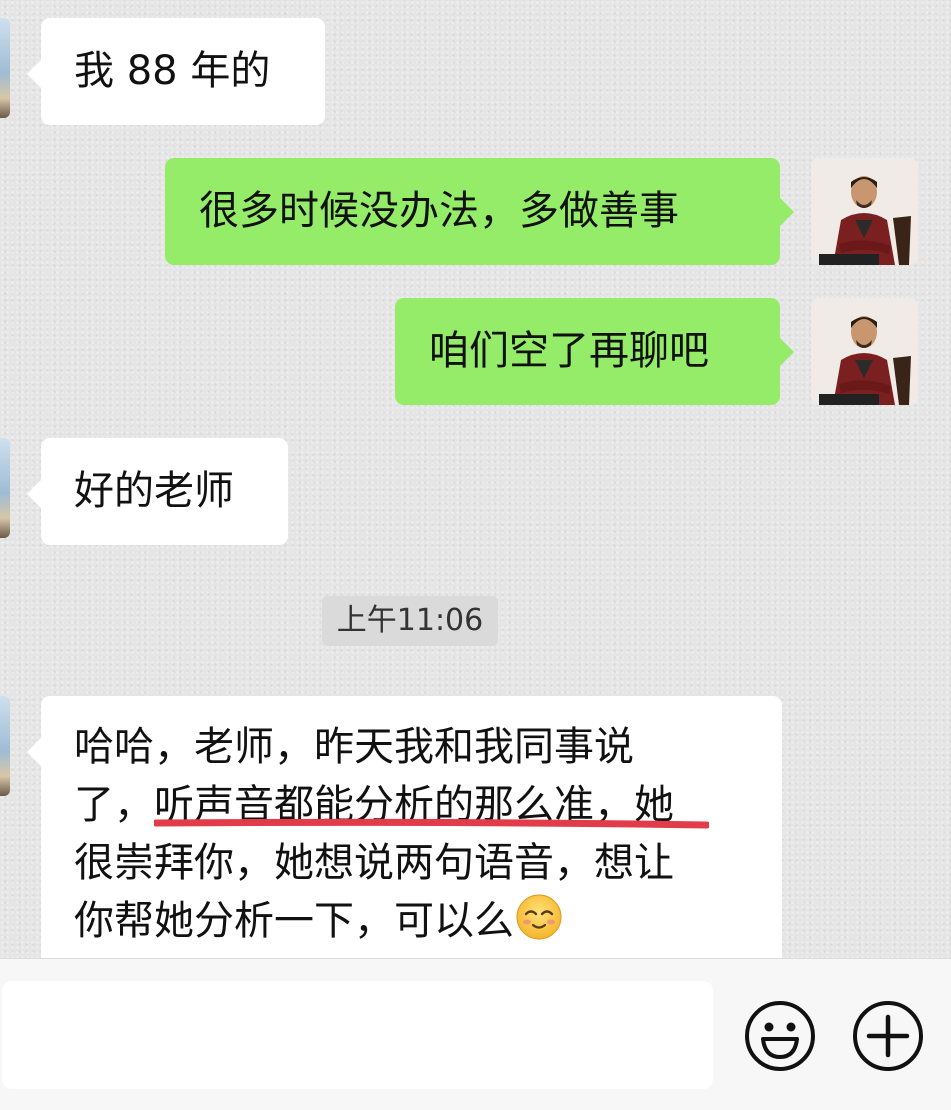  Describe the element at coordinates (374, 863) in the screenshot. I see `message-line: 很崇拜你，她想说两句语音，想让` at that location.